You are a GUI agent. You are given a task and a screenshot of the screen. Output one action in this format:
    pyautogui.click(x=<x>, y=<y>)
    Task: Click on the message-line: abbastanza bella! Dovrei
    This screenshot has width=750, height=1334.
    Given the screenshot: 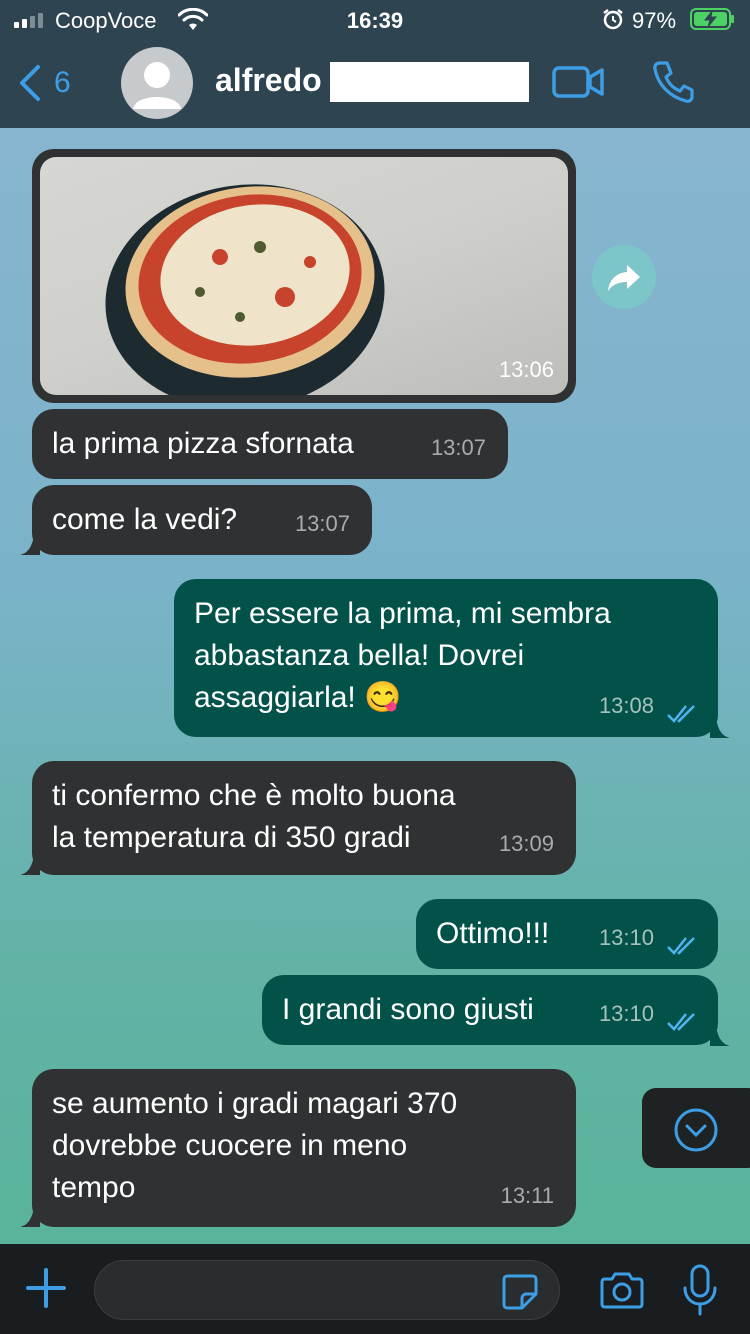 What is the action you would take?
    pyautogui.click(x=359, y=655)
    